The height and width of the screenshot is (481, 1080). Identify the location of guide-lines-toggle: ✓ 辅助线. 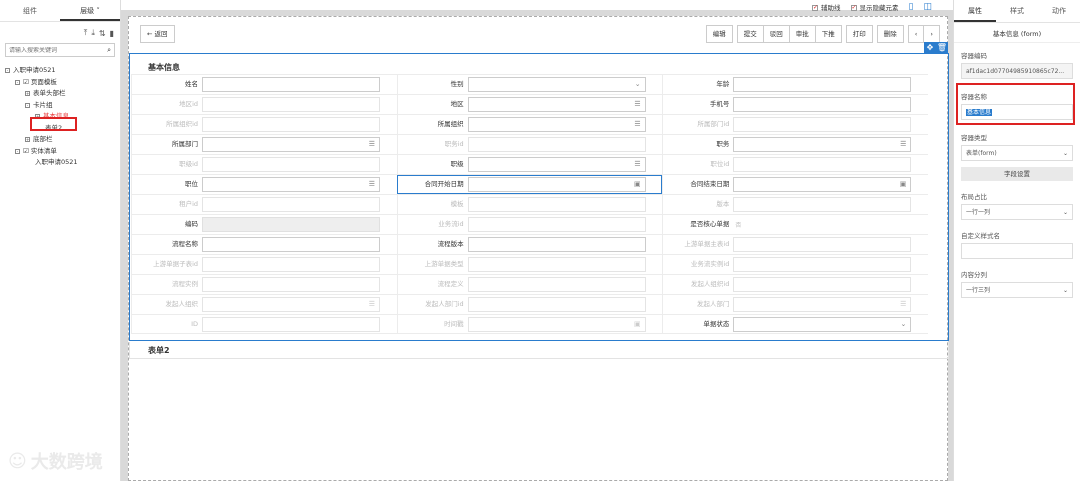
(826, 7).